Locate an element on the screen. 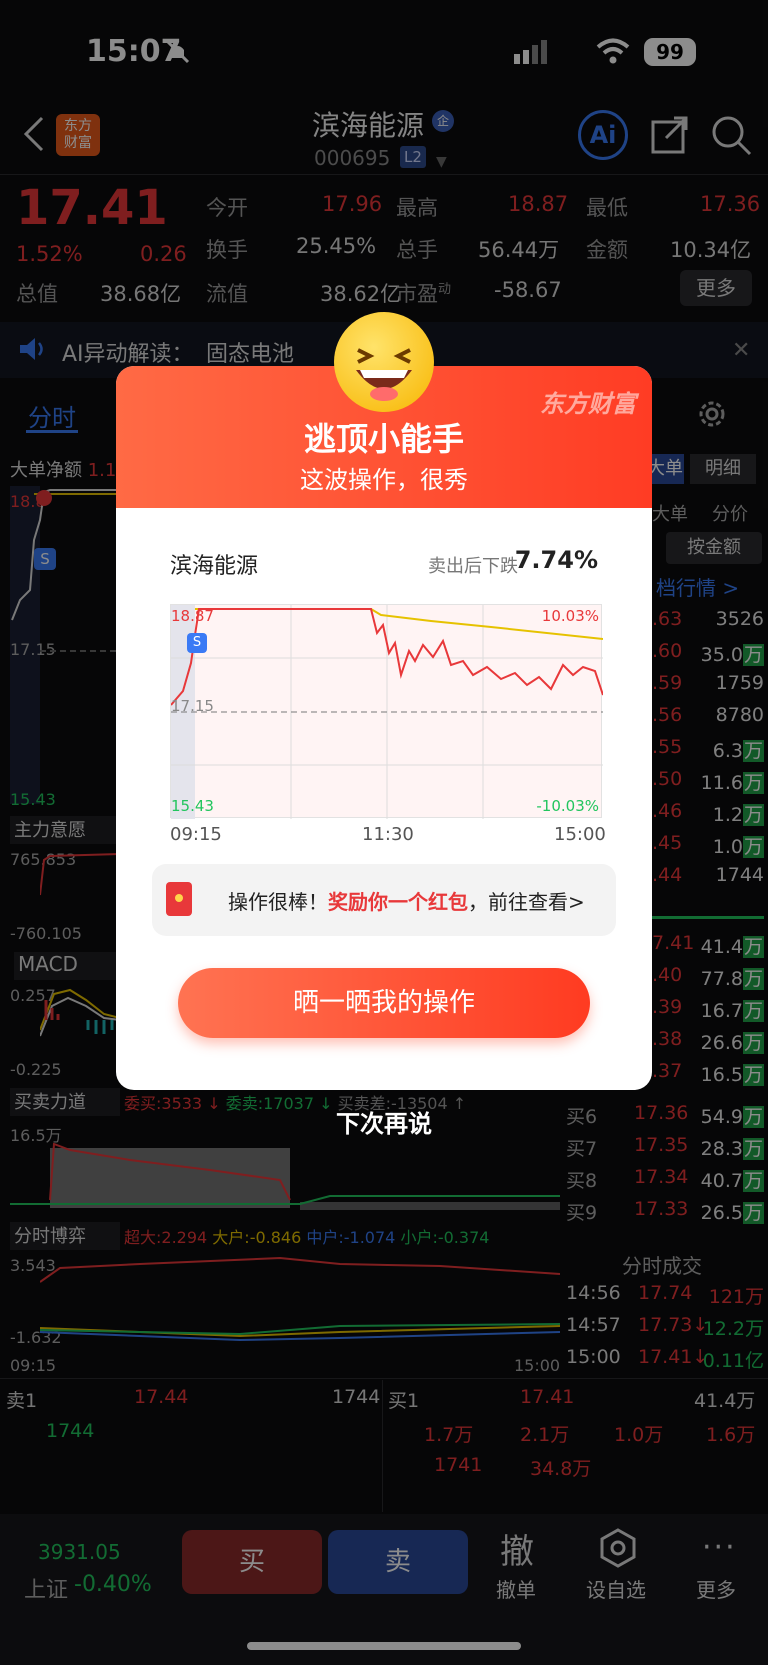 The height and width of the screenshot is (1665, 768). mini-low: 15.43 is located at coordinates (192, 806).